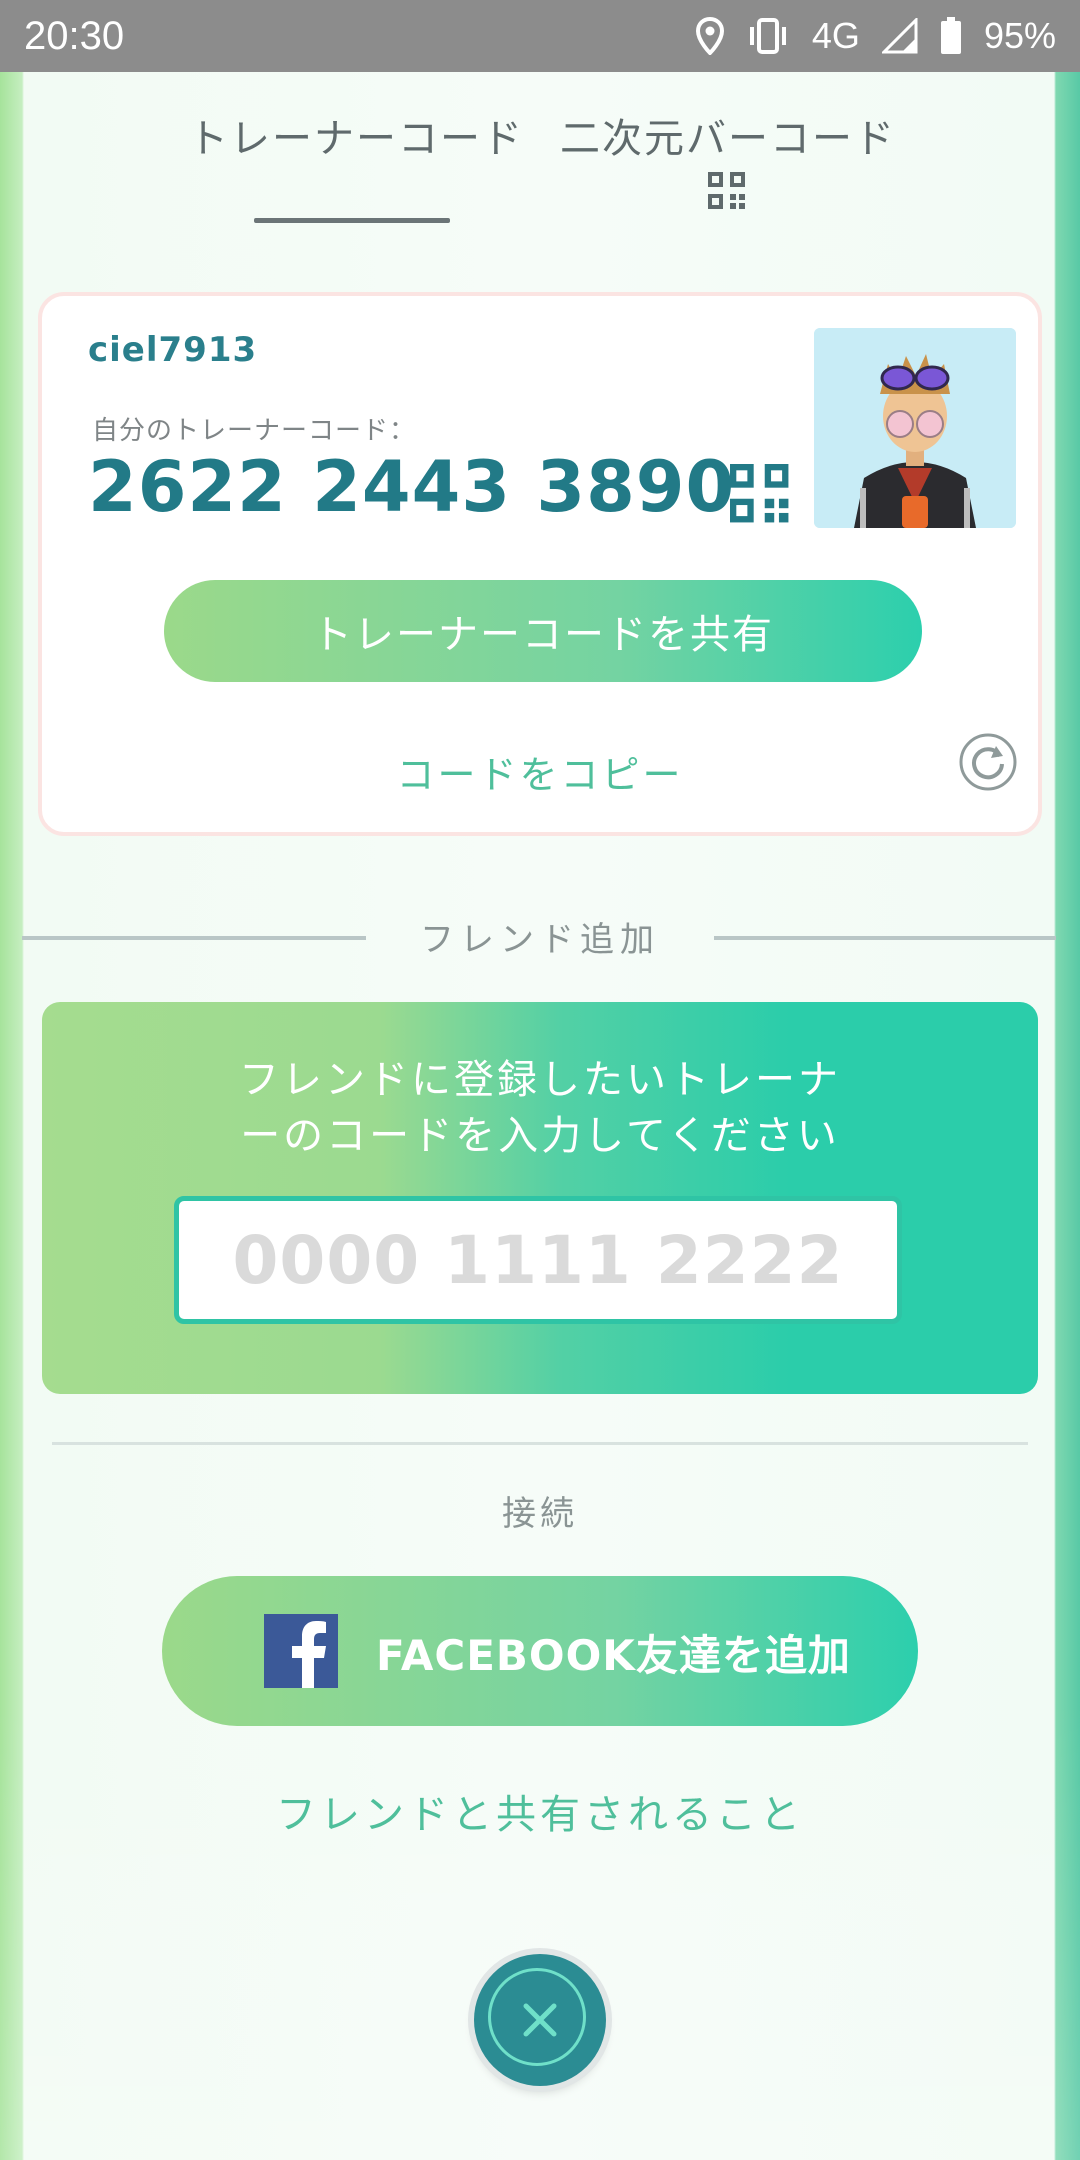 The height and width of the screenshot is (2160, 1080). I want to click on tab-trainer-code: トレーナーコード, so click(356, 135).